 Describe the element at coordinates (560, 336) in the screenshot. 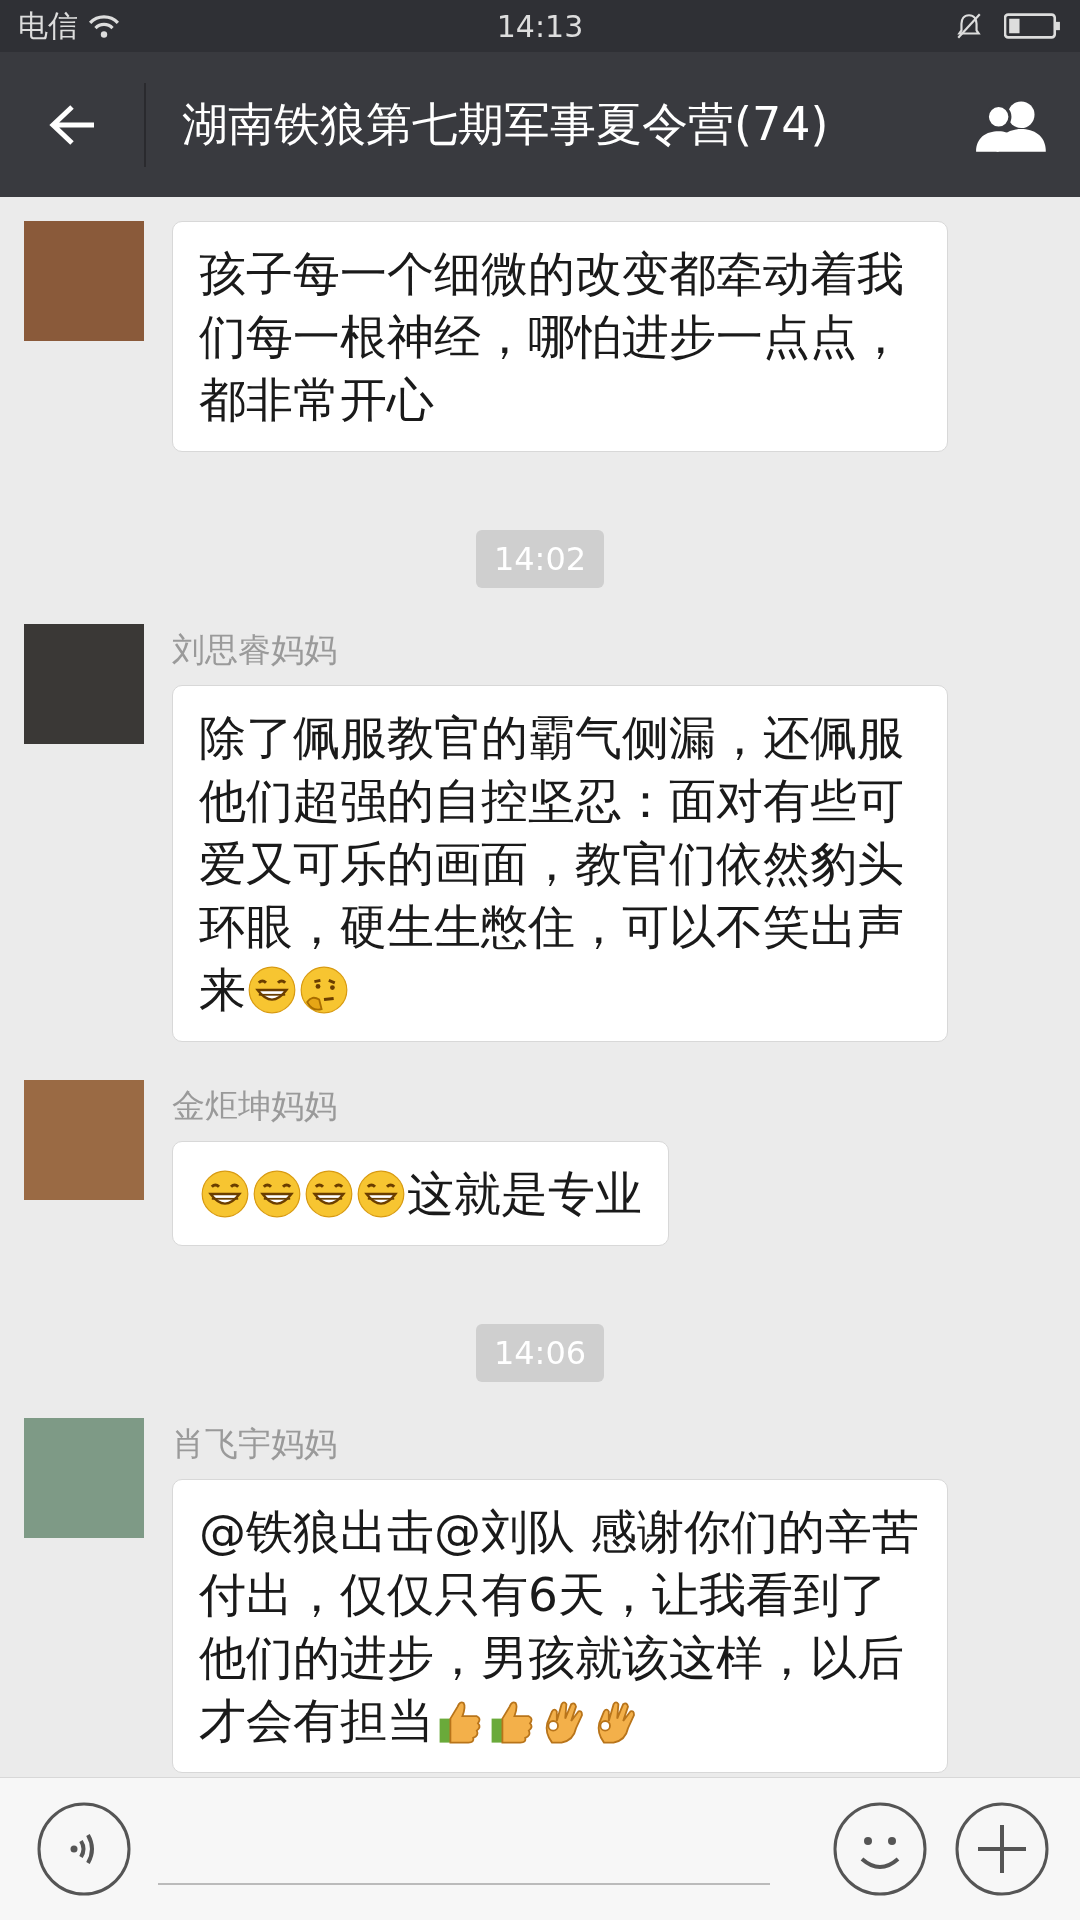

I see `message-bubble: 孩子每一个细微的改变都牵动着我们每一根神经，哪怕进步一点点，都非常开心` at that location.